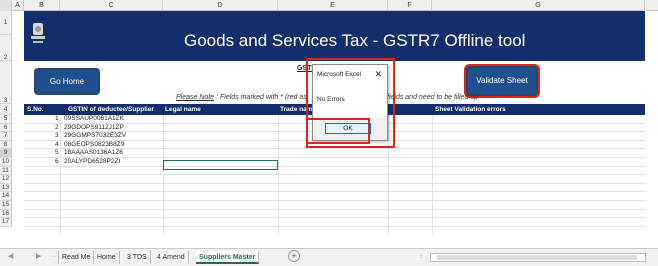  I want to click on column-header-e: E, so click(333, 5).